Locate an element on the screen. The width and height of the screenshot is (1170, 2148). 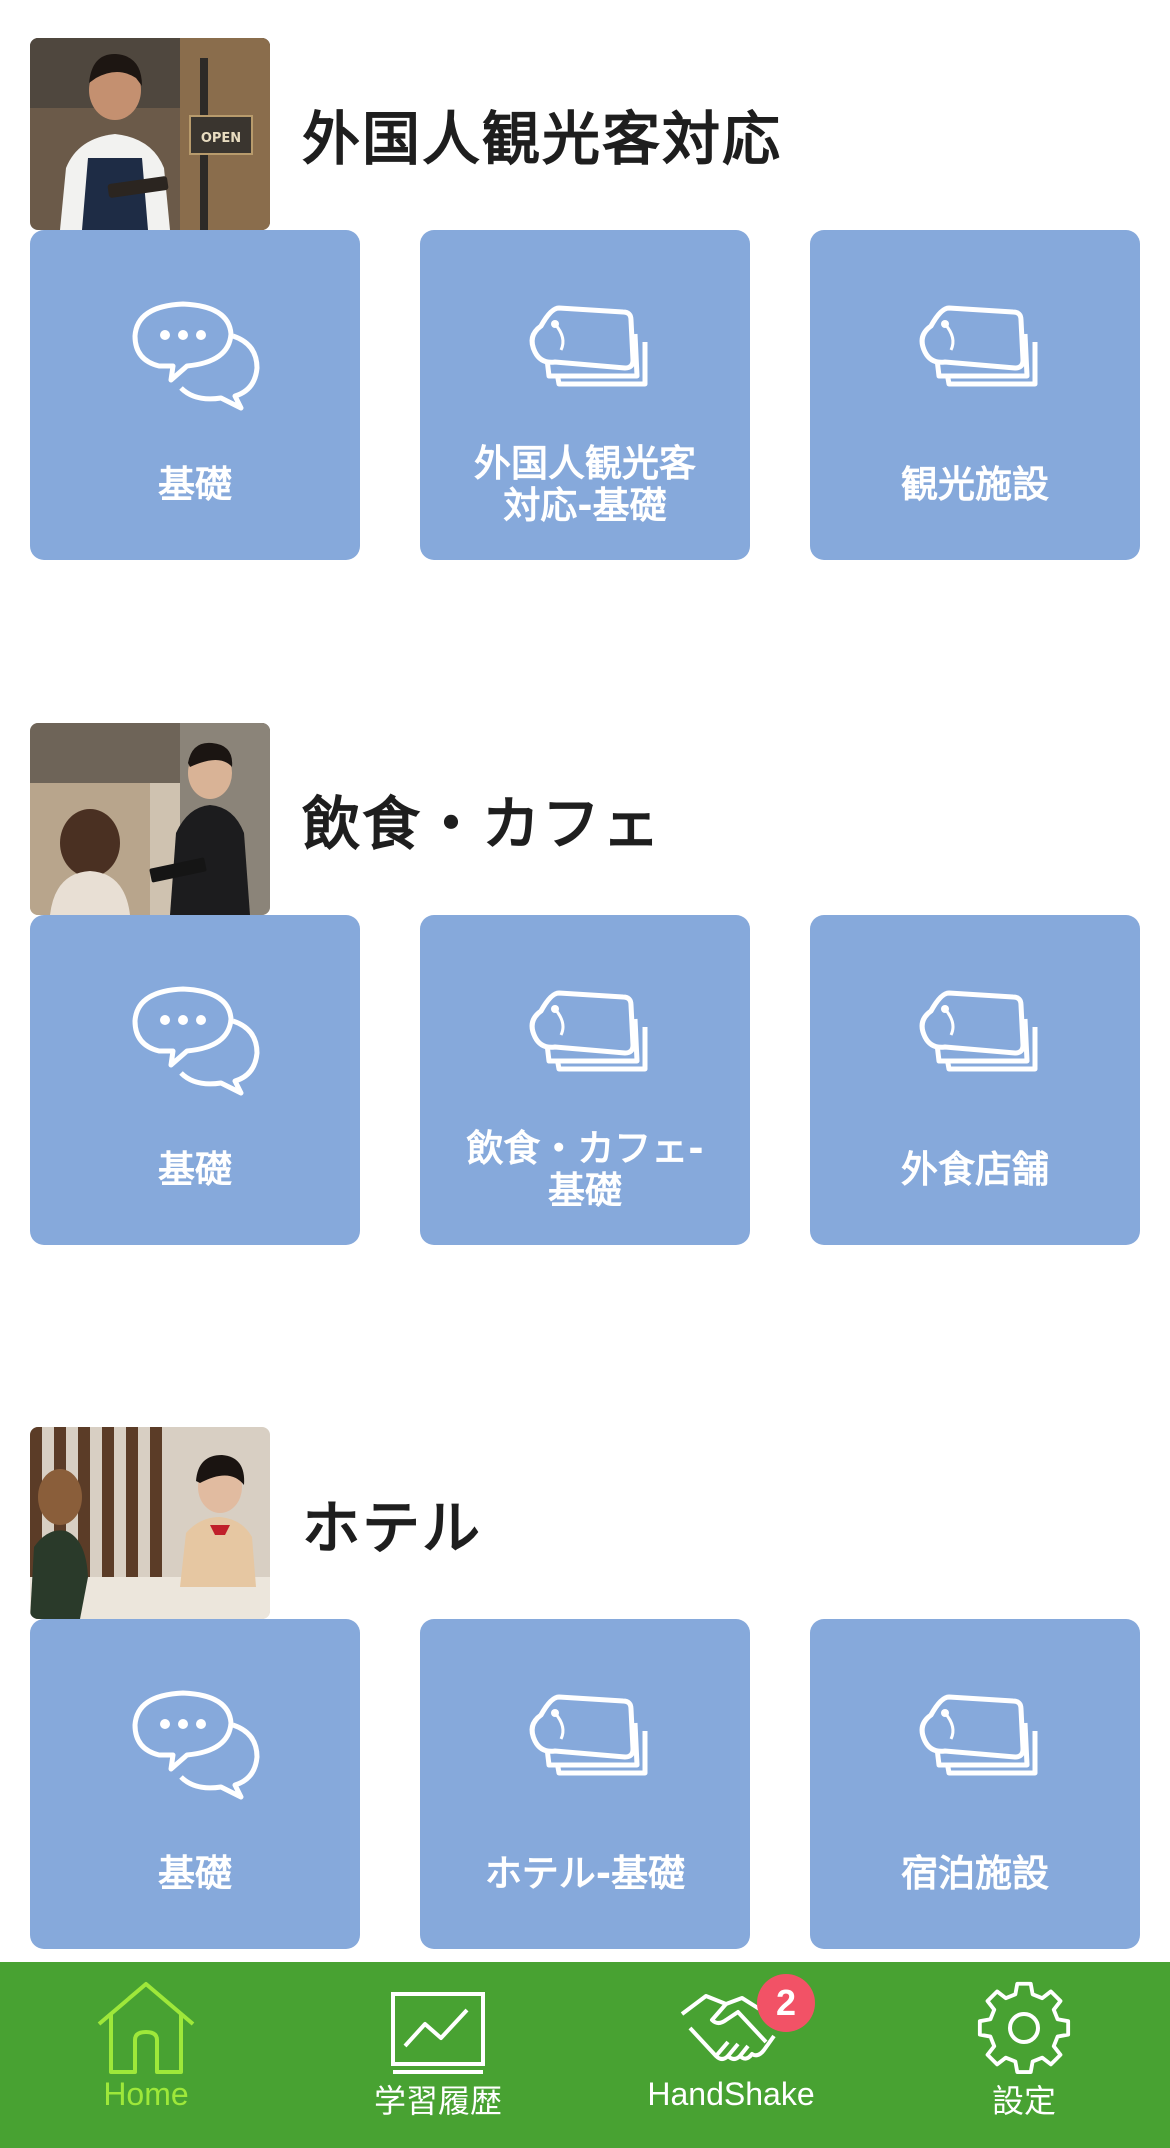
section-photo-hotel-reception is located at coordinates (150, 1523).